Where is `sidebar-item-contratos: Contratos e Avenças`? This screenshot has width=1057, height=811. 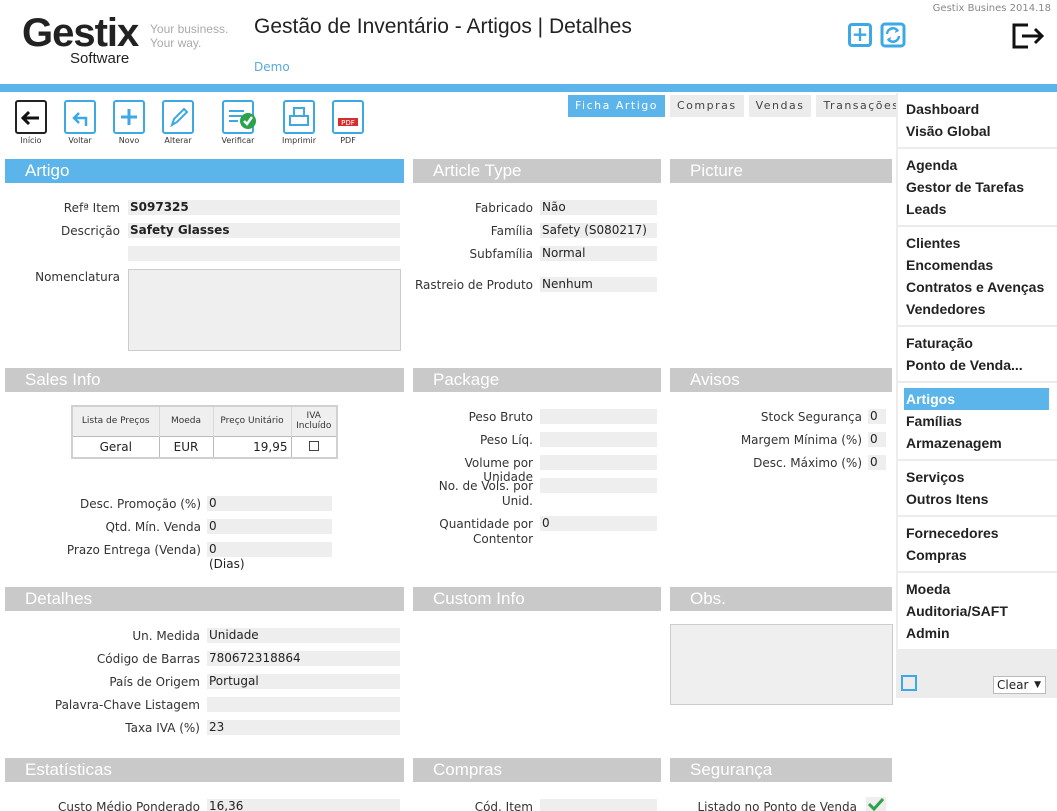 sidebar-item-contratos: Contratos e Avenças is located at coordinates (977, 287).